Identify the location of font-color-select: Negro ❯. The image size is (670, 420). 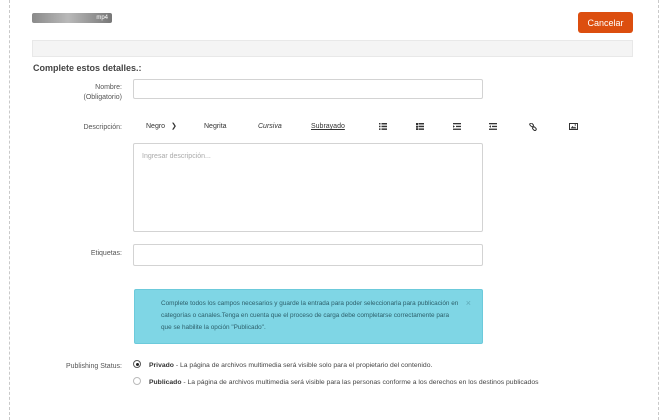
(161, 127).